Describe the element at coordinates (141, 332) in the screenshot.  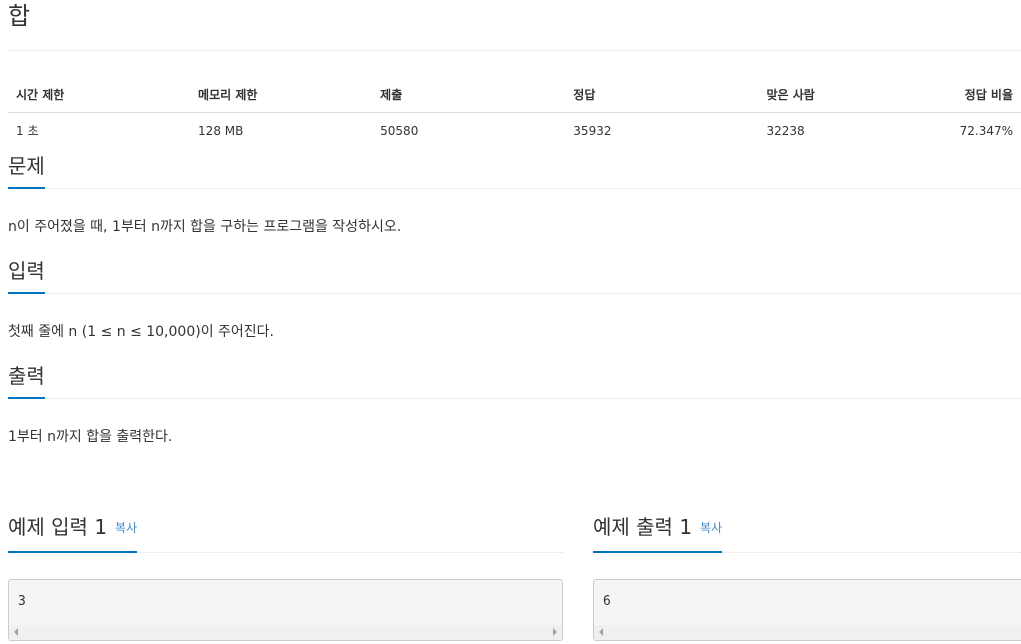
I see `input-text: 첫째 줄에 n (1 ≤ n ≤ 10,000)이 주어진다.` at that location.